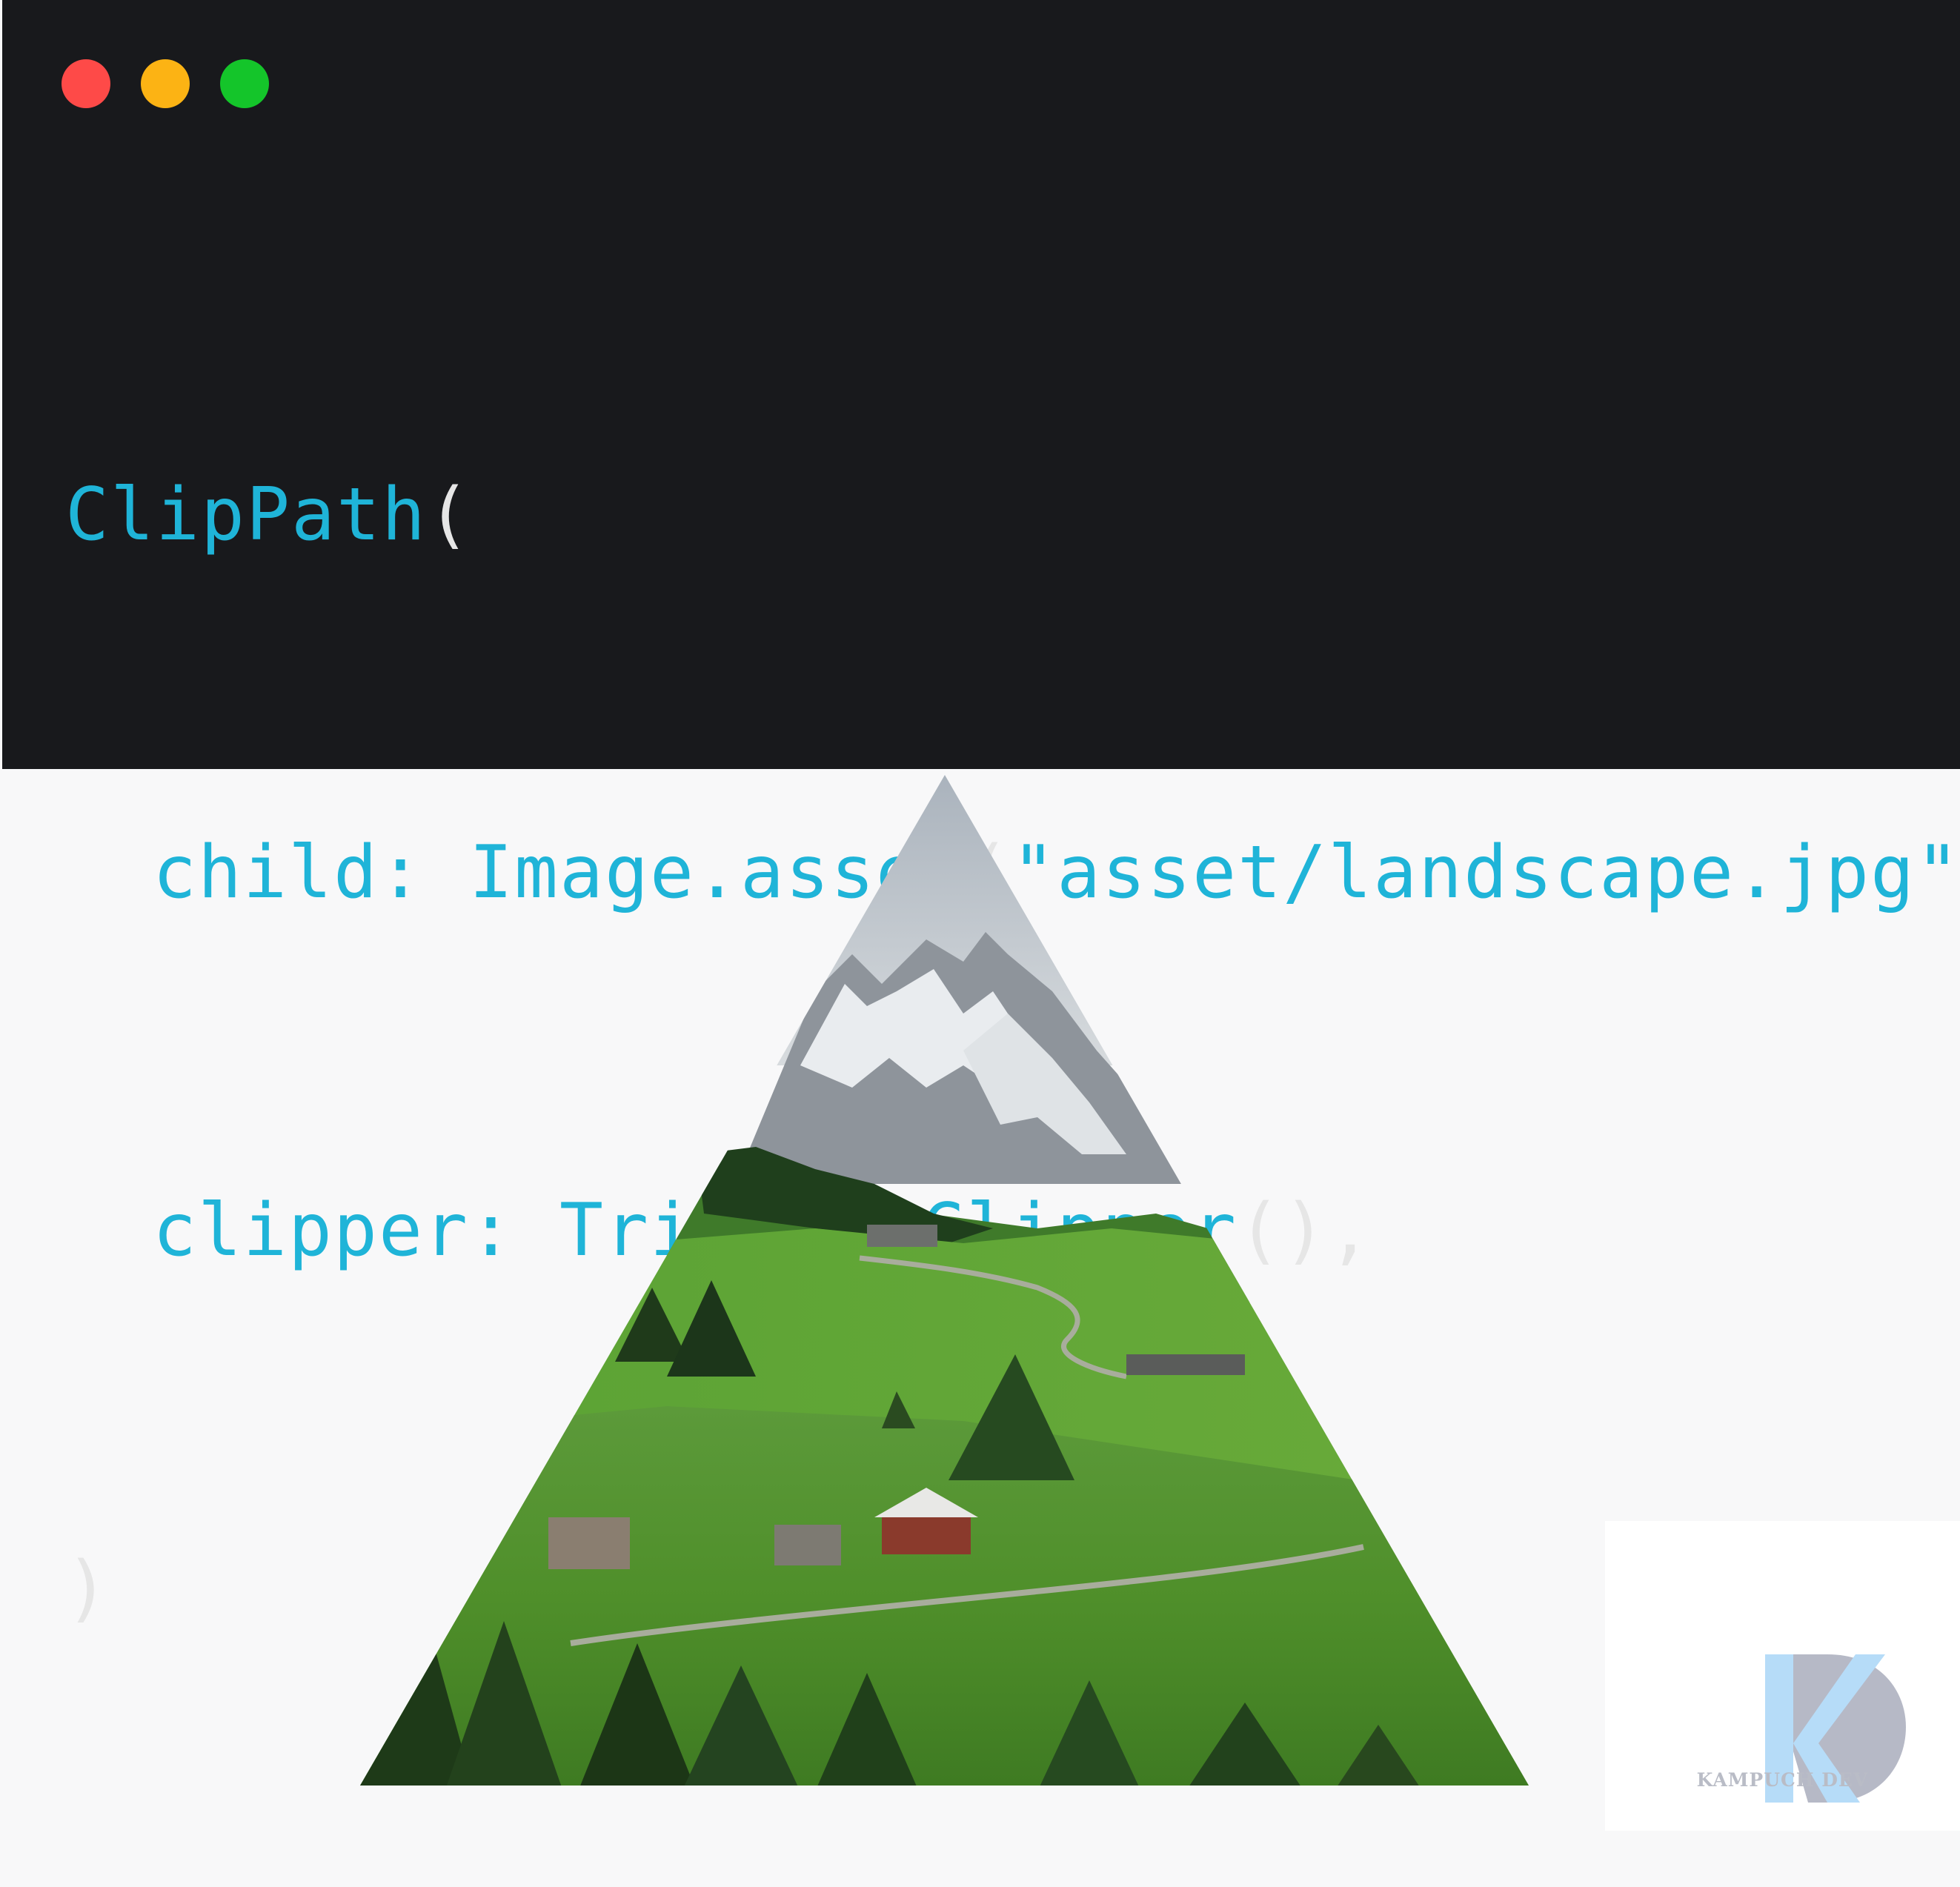 The height and width of the screenshot is (1887, 1960). What do you see at coordinates (450, 515) in the screenshot?
I see `open-paren: (` at bounding box center [450, 515].